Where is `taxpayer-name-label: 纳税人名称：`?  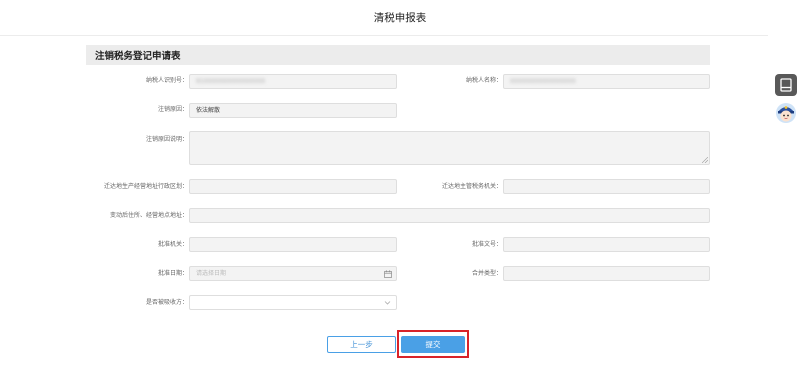
taxpayer-name-label: 纳税人名称： is located at coordinates (483, 80).